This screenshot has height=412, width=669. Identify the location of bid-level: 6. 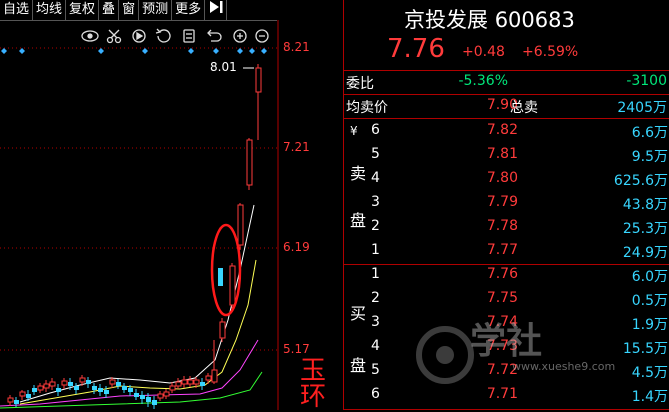
(375, 394).